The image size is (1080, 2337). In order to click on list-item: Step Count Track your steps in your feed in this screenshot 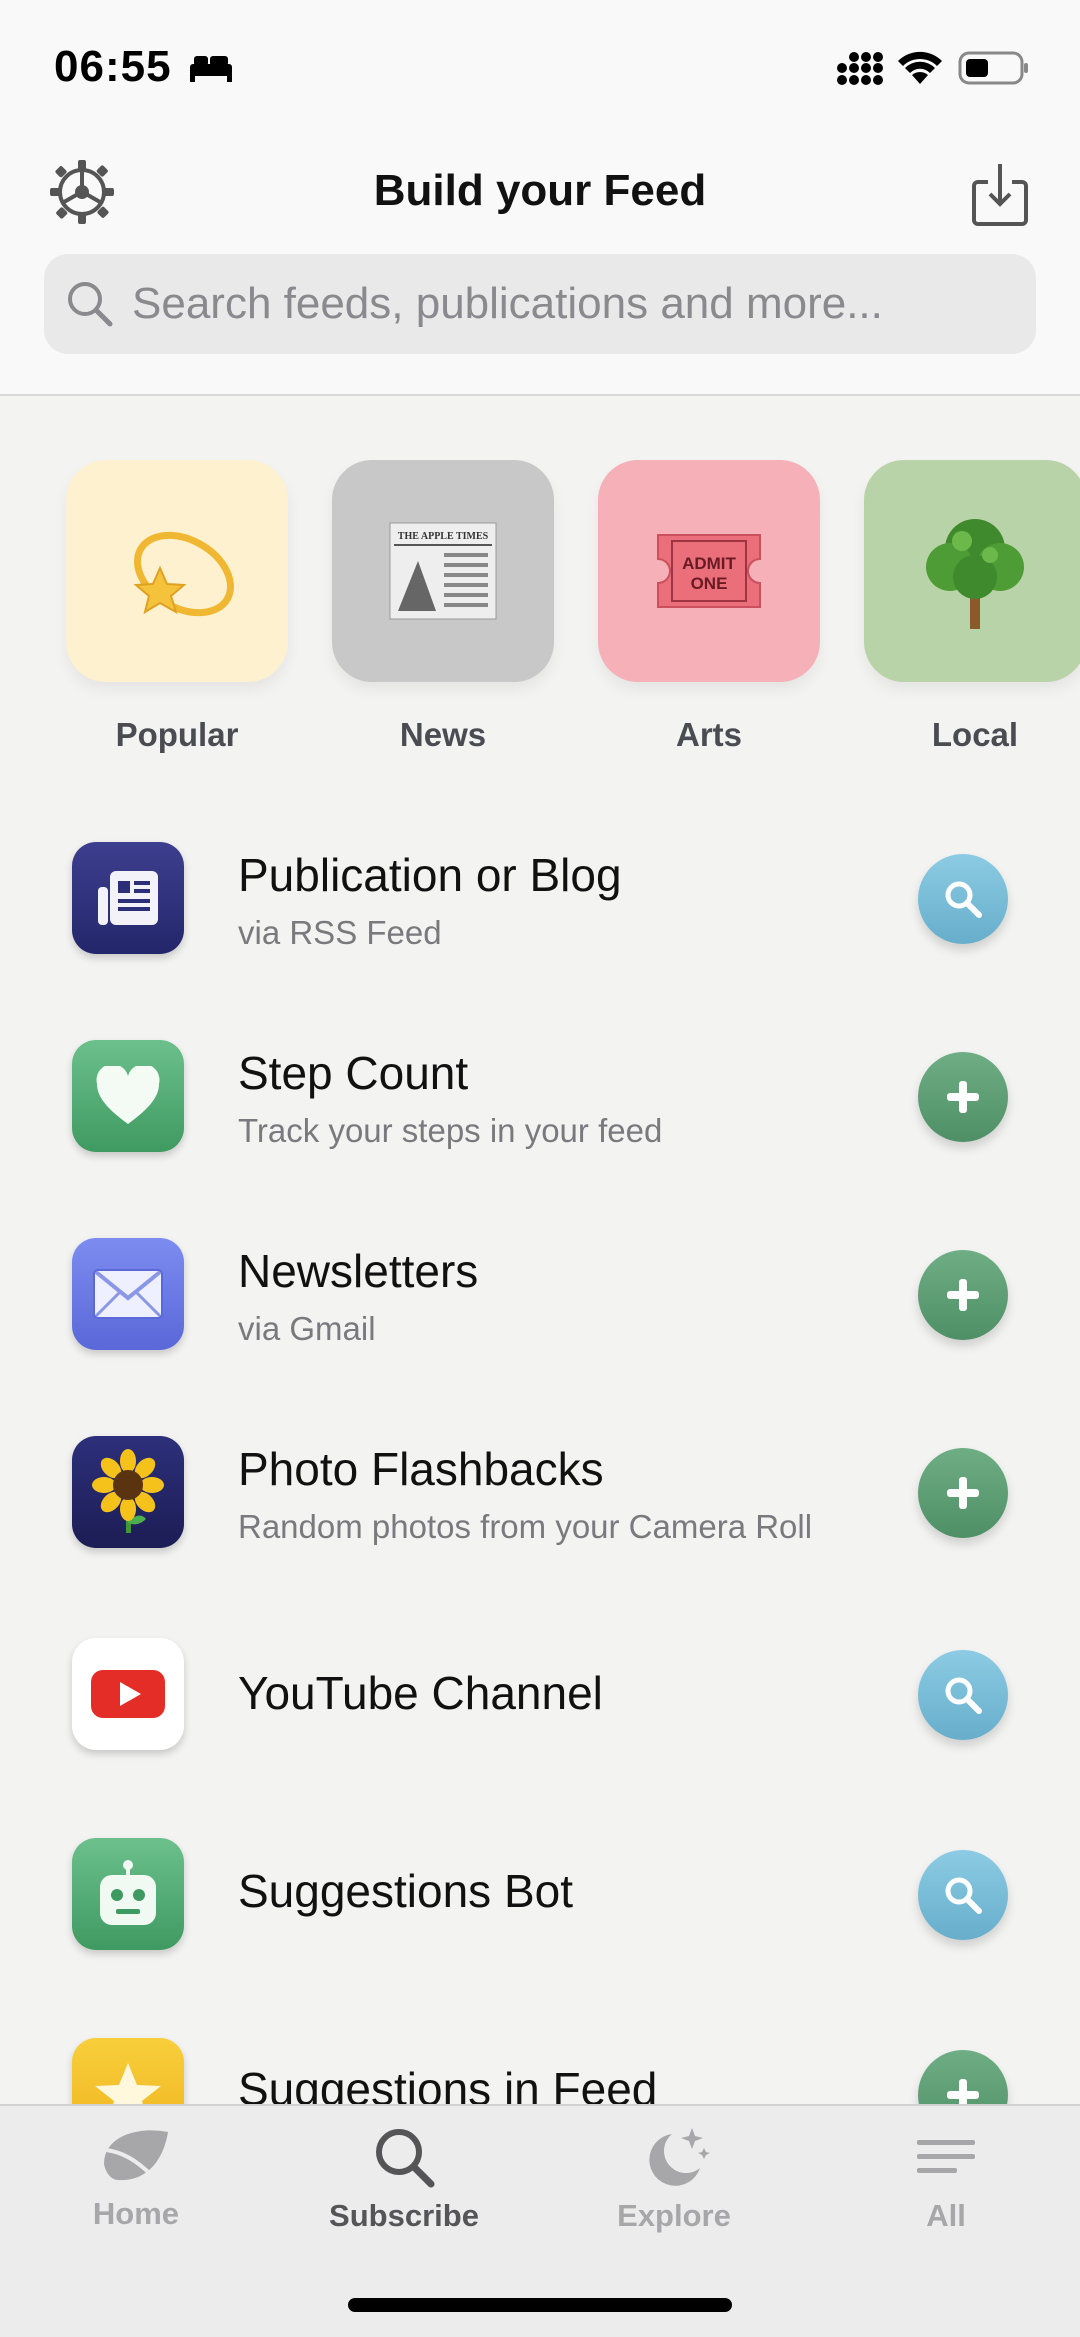, I will do `click(540, 1120)`.